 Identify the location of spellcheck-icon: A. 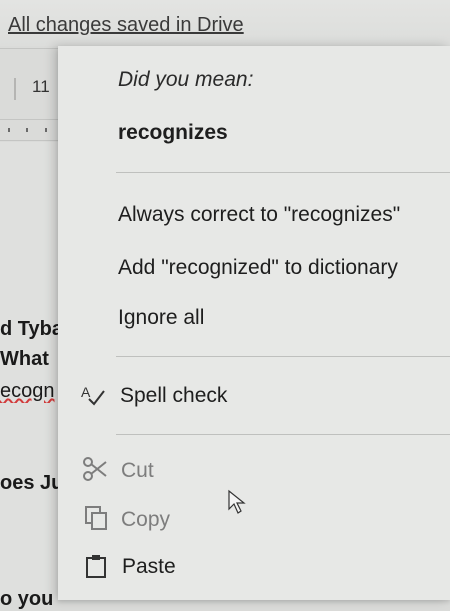
(93, 395).